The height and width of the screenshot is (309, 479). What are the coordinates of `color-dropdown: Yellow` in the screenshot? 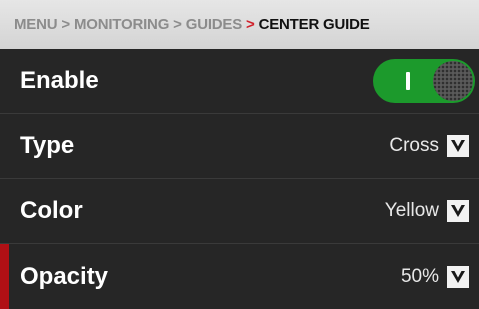 It's located at (427, 211).